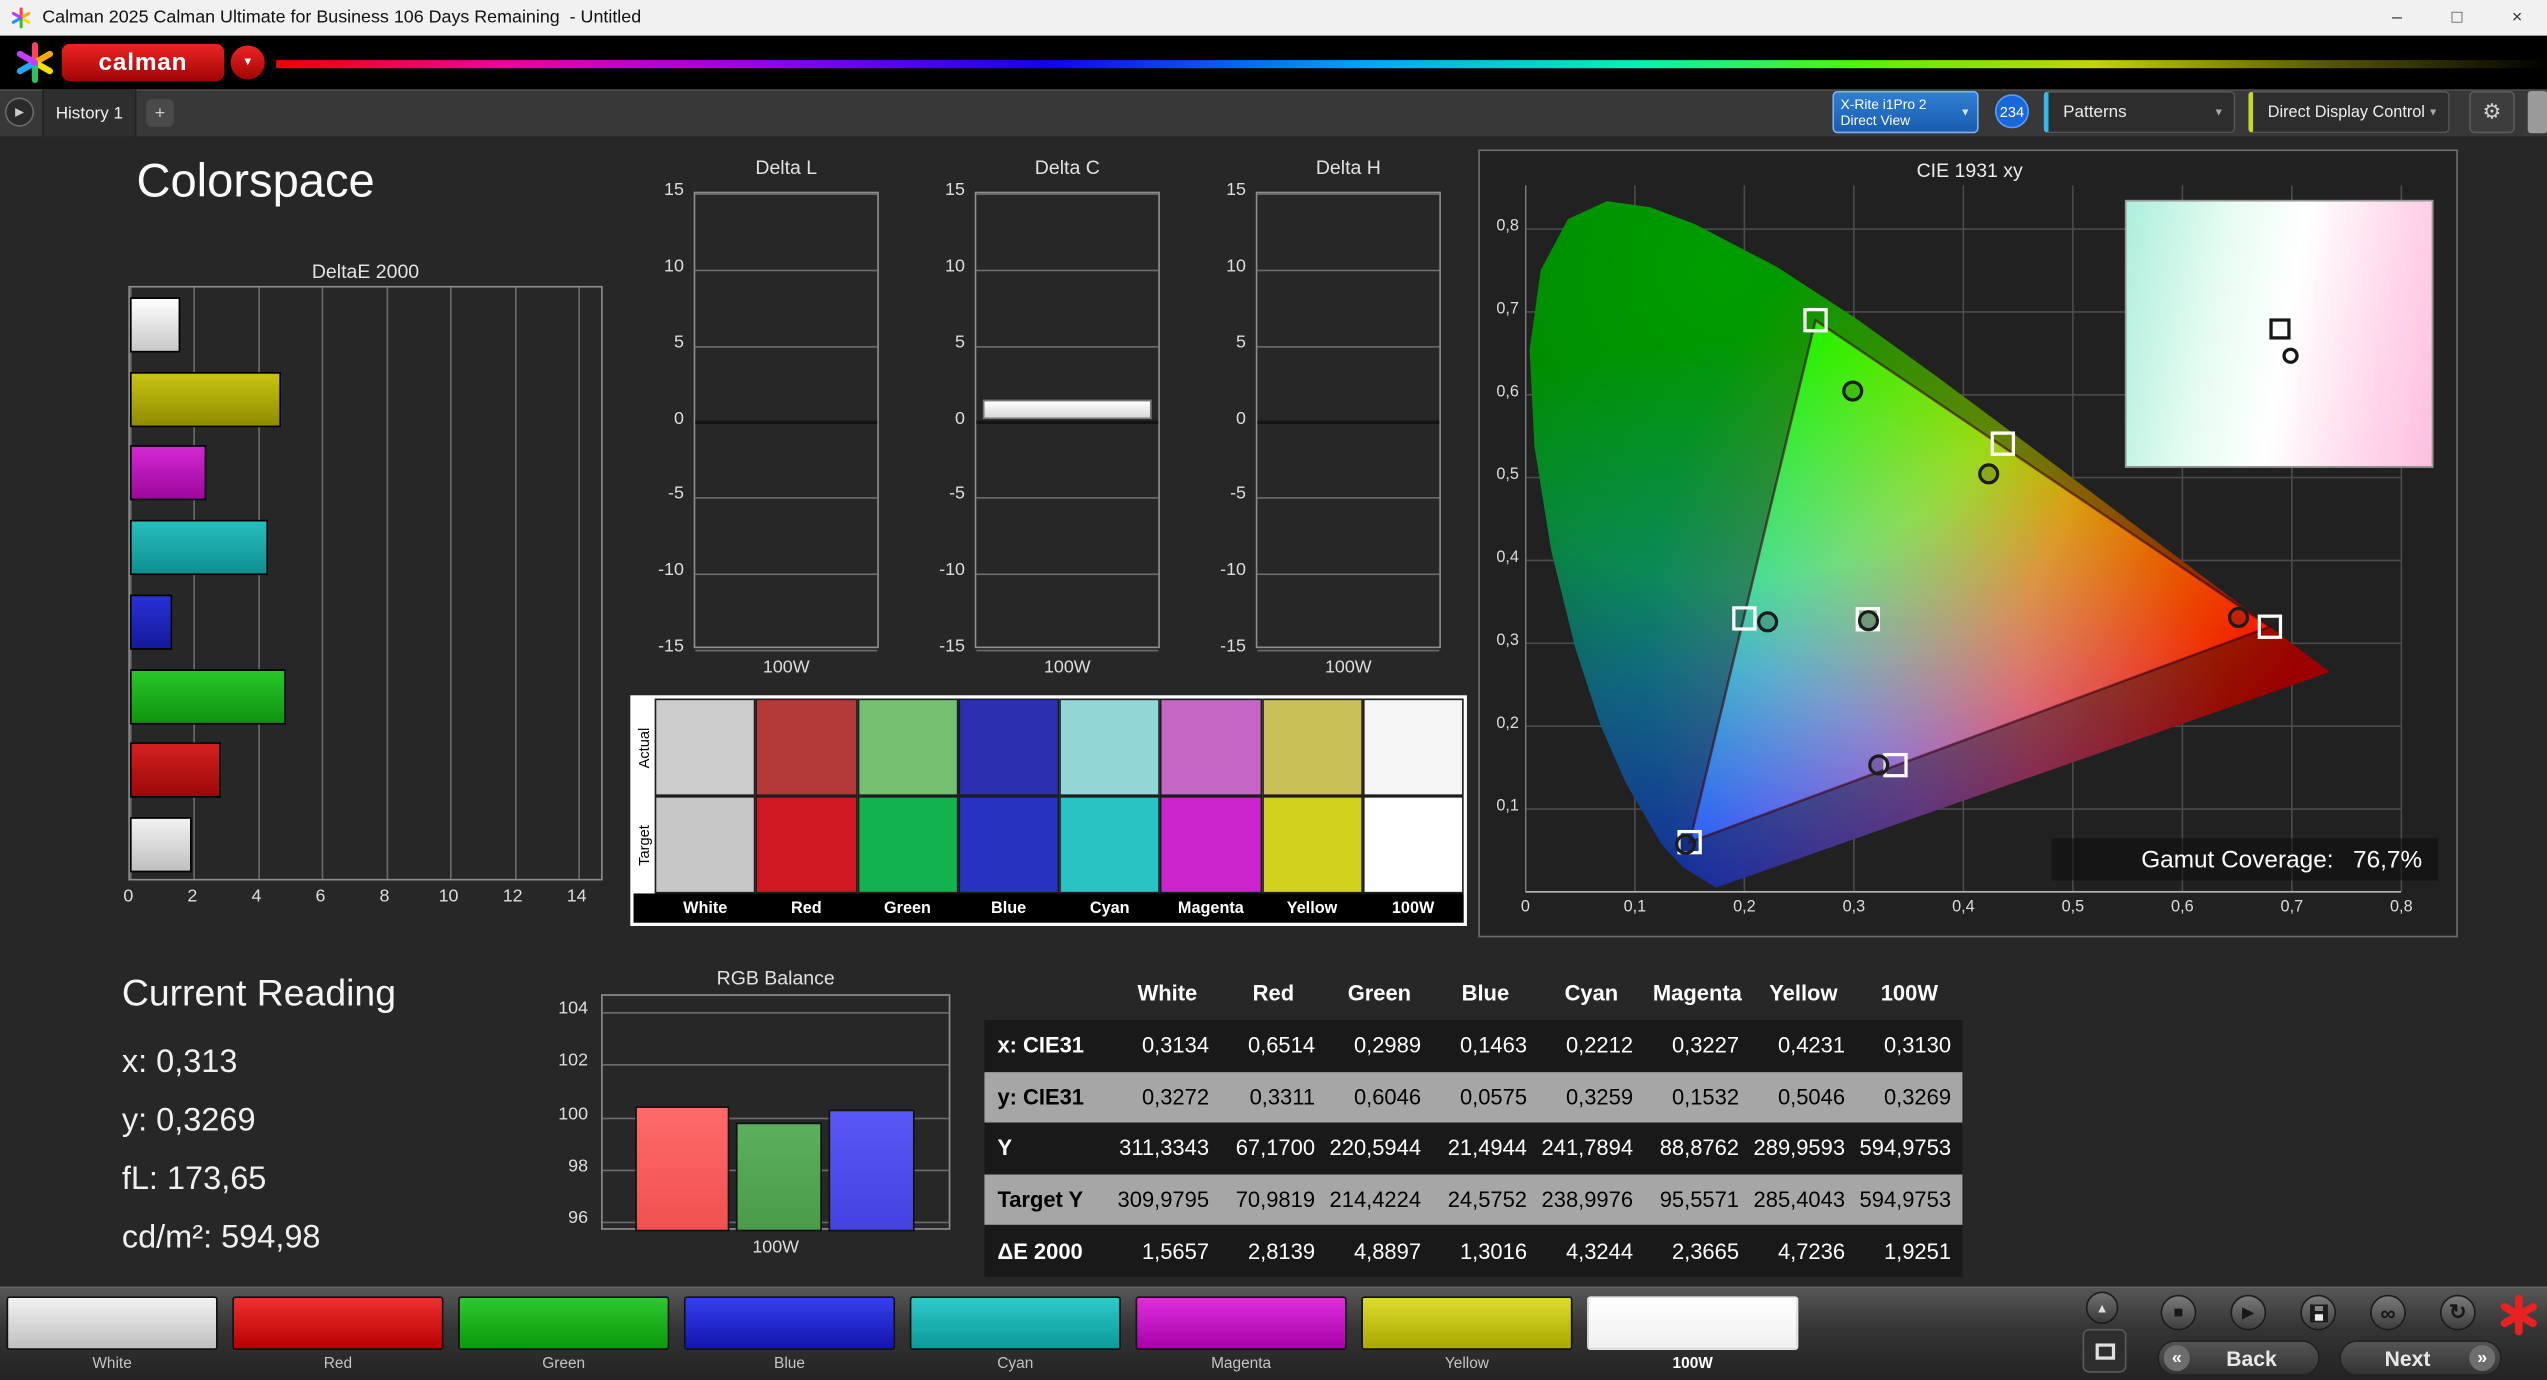  What do you see at coordinates (1879, 765) in the screenshot?
I see `measured-marker-magenta` at bounding box center [1879, 765].